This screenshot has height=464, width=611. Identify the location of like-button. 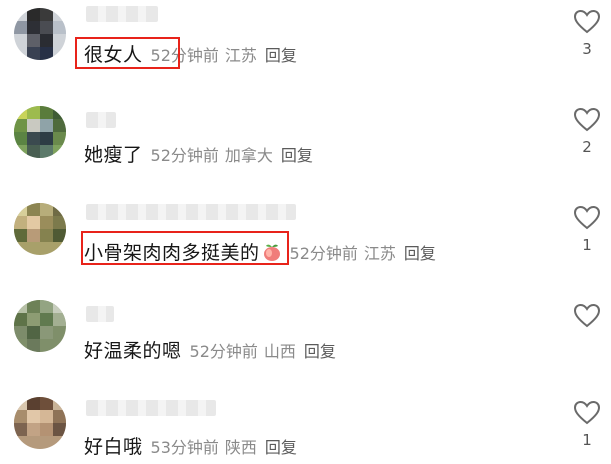
(587, 319).